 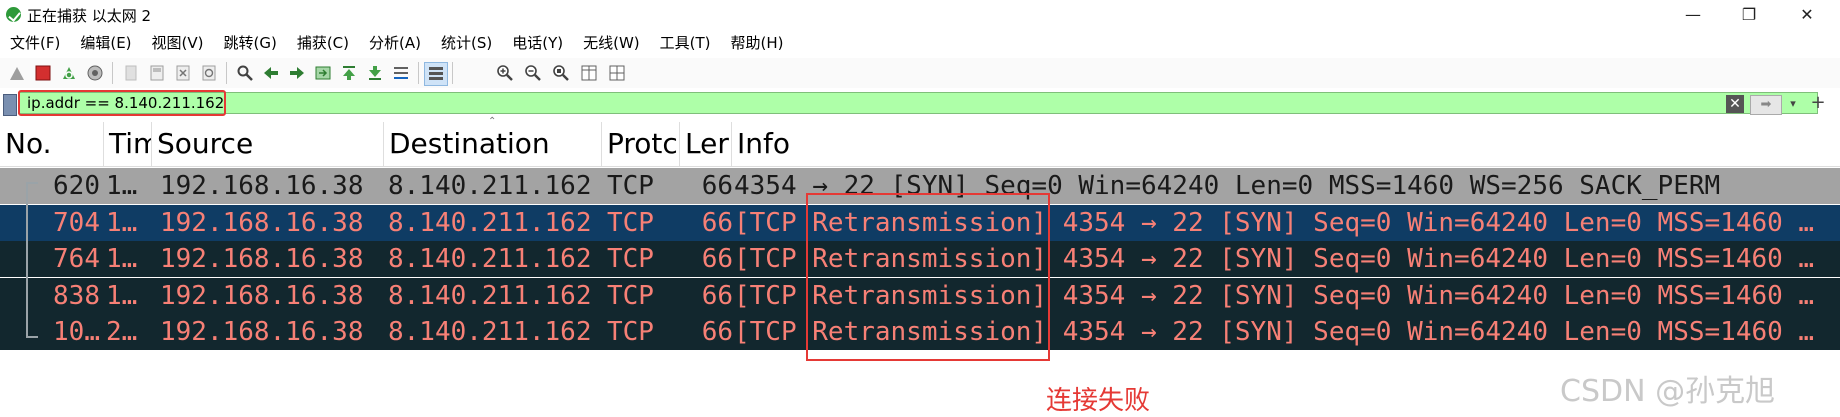 I want to click on column-header-no: No., so click(x=52, y=144).